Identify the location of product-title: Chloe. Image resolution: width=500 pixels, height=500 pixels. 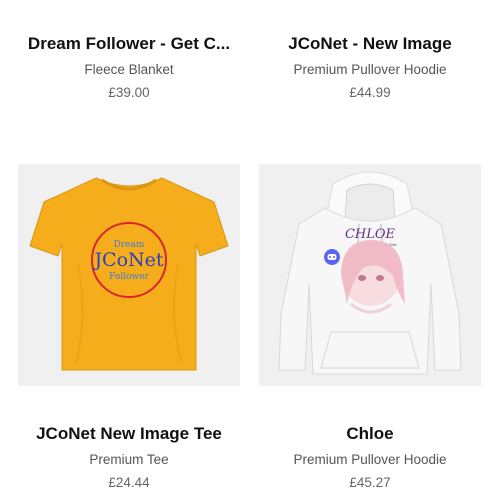
(370, 434).